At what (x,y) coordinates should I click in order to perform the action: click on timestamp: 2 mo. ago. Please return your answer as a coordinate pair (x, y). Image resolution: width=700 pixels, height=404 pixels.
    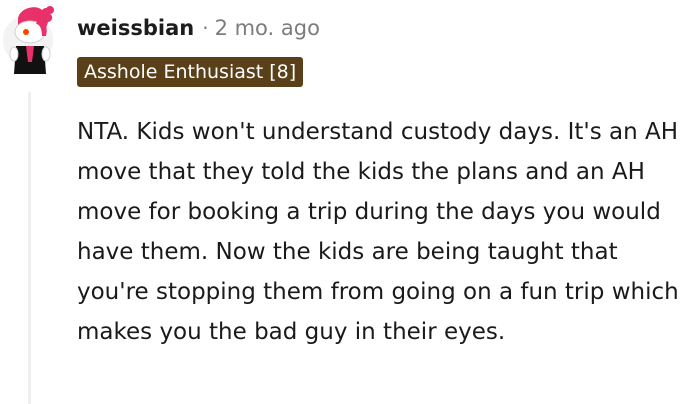
    Looking at the image, I should click on (267, 28).